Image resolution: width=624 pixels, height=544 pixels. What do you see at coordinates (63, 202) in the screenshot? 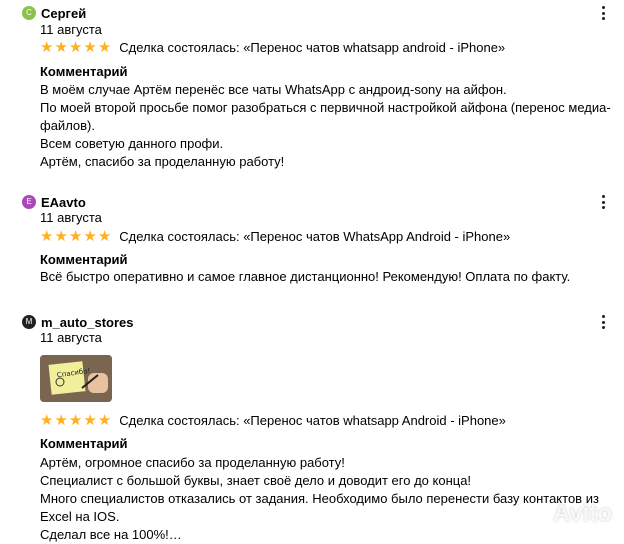
I see `author-name: EAavto` at bounding box center [63, 202].